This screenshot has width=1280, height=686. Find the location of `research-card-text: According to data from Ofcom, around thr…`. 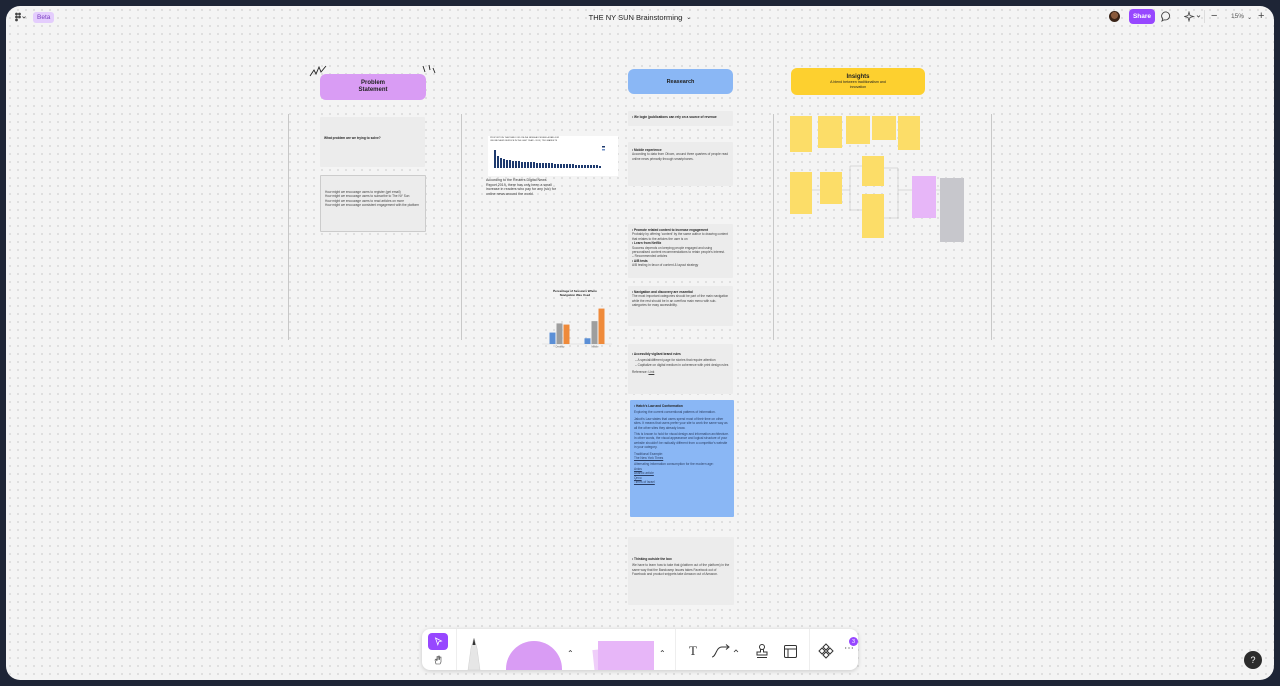

research-card-text: According to data from Ofcom, around thr… is located at coordinates (680, 156).